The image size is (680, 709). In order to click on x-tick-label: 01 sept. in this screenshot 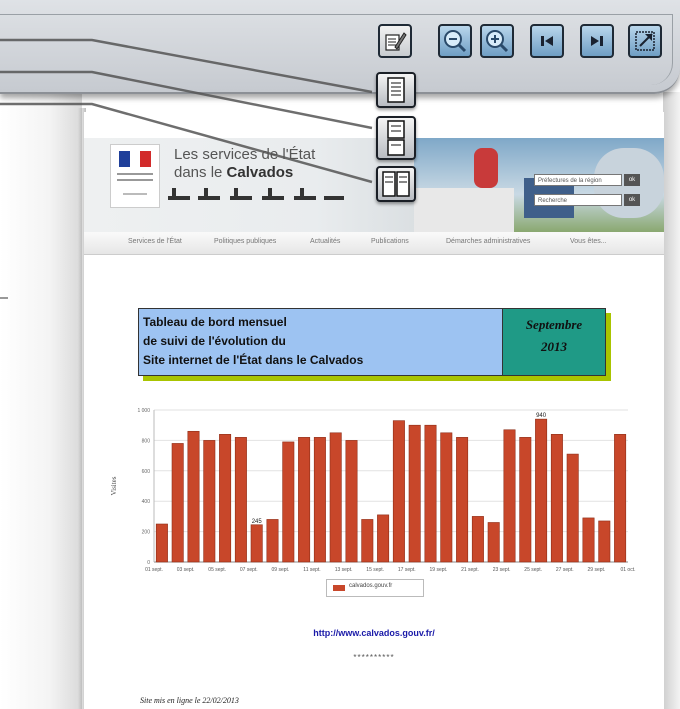, I will do `click(154, 570)`.